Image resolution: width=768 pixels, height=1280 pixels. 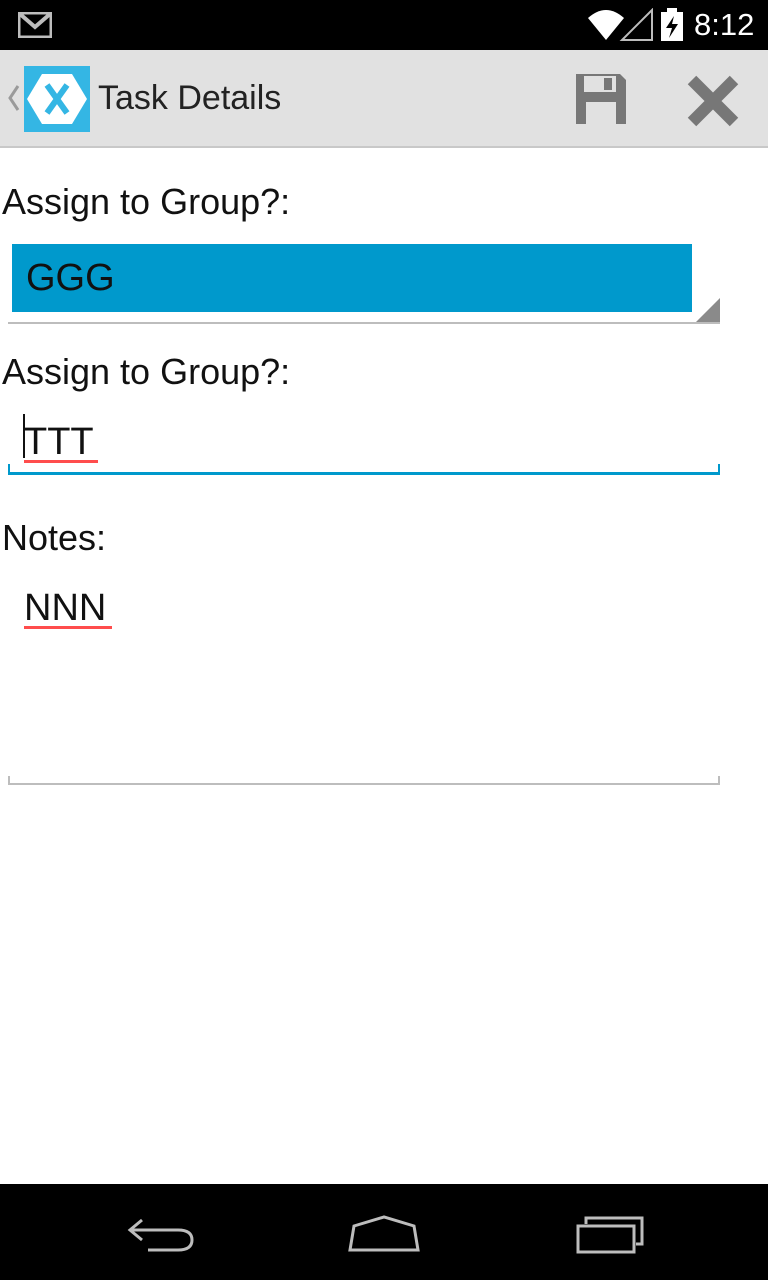 What do you see at coordinates (719, 469) in the screenshot?
I see `input-tick-right` at bounding box center [719, 469].